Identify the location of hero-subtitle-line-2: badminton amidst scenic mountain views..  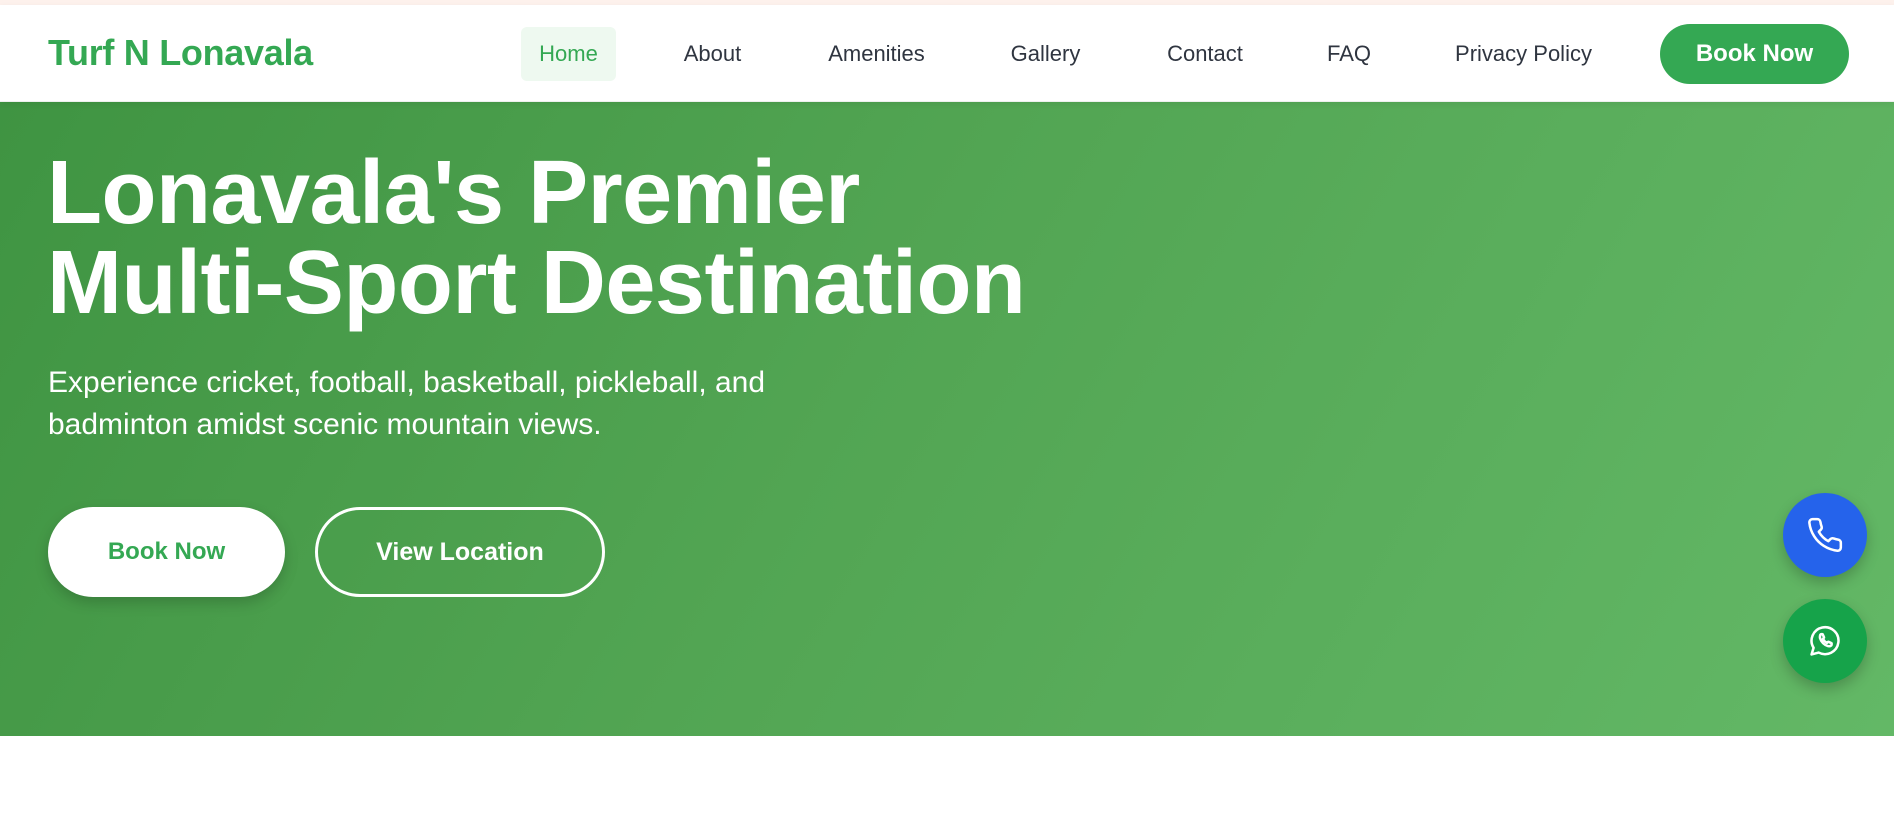
(325, 424).